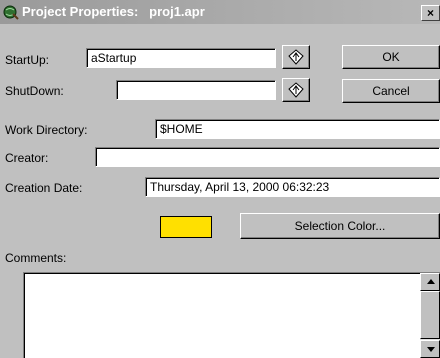 Image resolution: width=440 pixels, height=358 pixels. What do you see at coordinates (181, 58) in the screenshot?
I see `startup-field: aStartup` at bounding box center [181, 58].